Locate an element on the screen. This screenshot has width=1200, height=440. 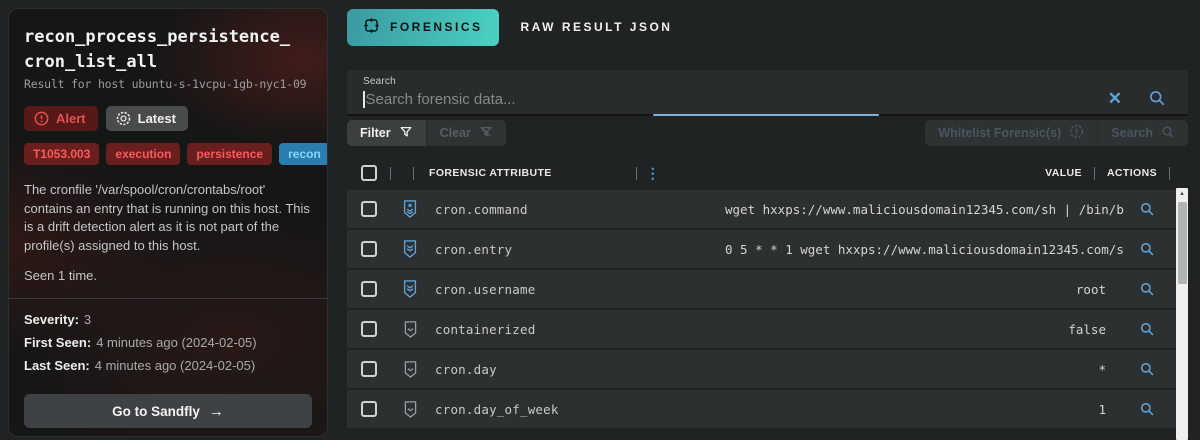
last-seen-label: Last Seen: is located at coordinates (57, 366).